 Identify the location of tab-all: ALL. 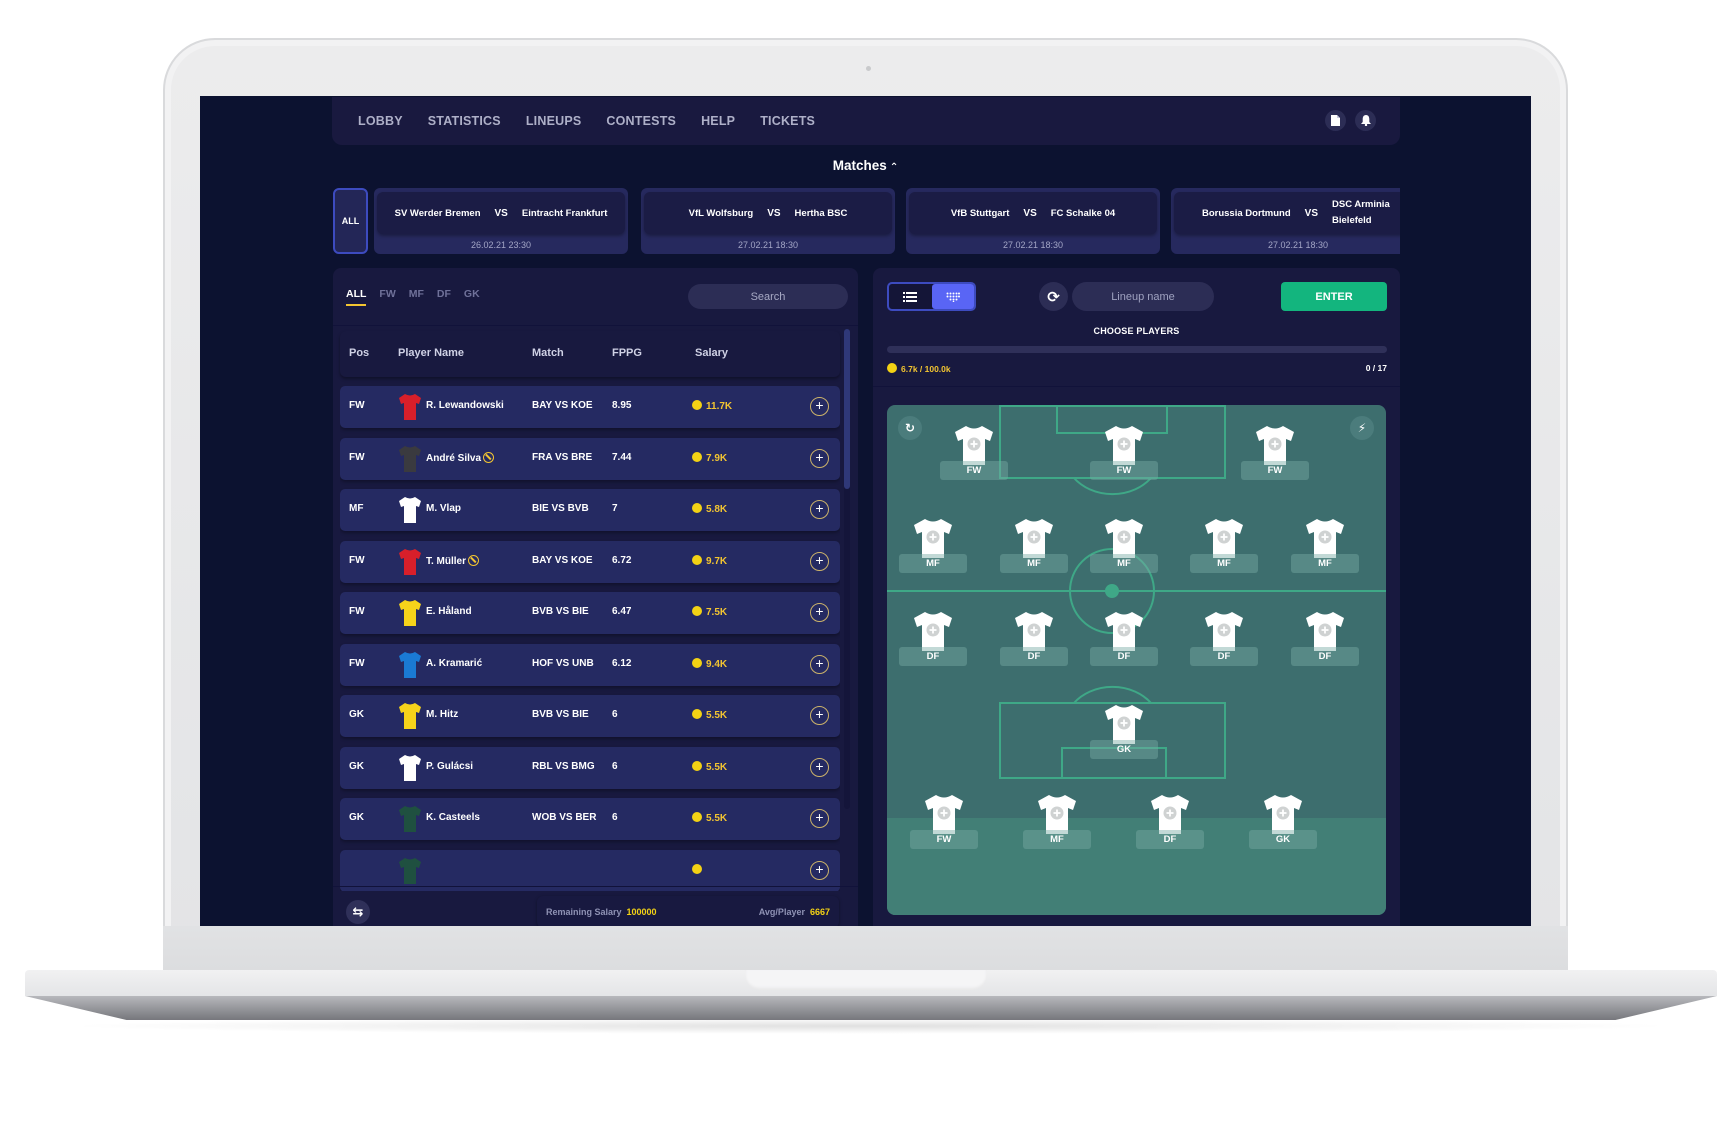
(356, 297).